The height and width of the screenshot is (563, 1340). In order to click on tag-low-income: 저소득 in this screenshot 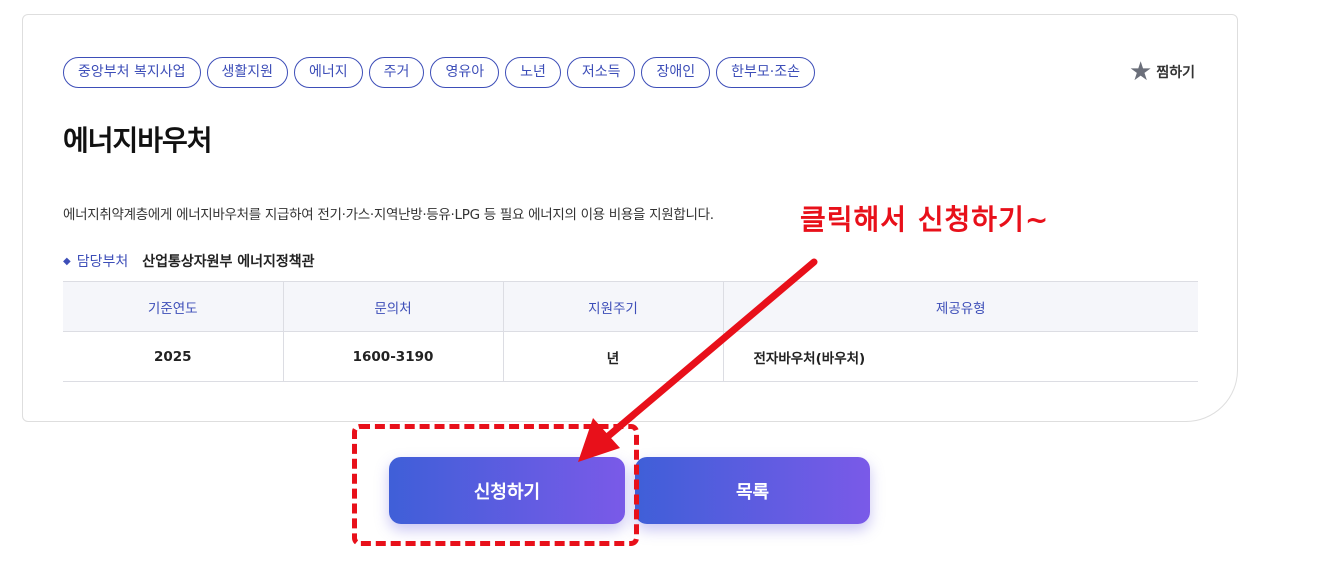, I will do `click(601, 72)`.